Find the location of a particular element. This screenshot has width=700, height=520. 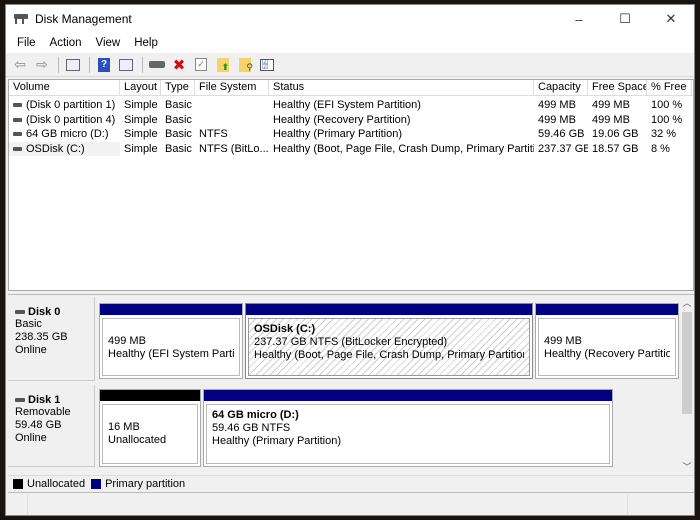

show-hide-console-tree-button is located at coordinates (73, 65).